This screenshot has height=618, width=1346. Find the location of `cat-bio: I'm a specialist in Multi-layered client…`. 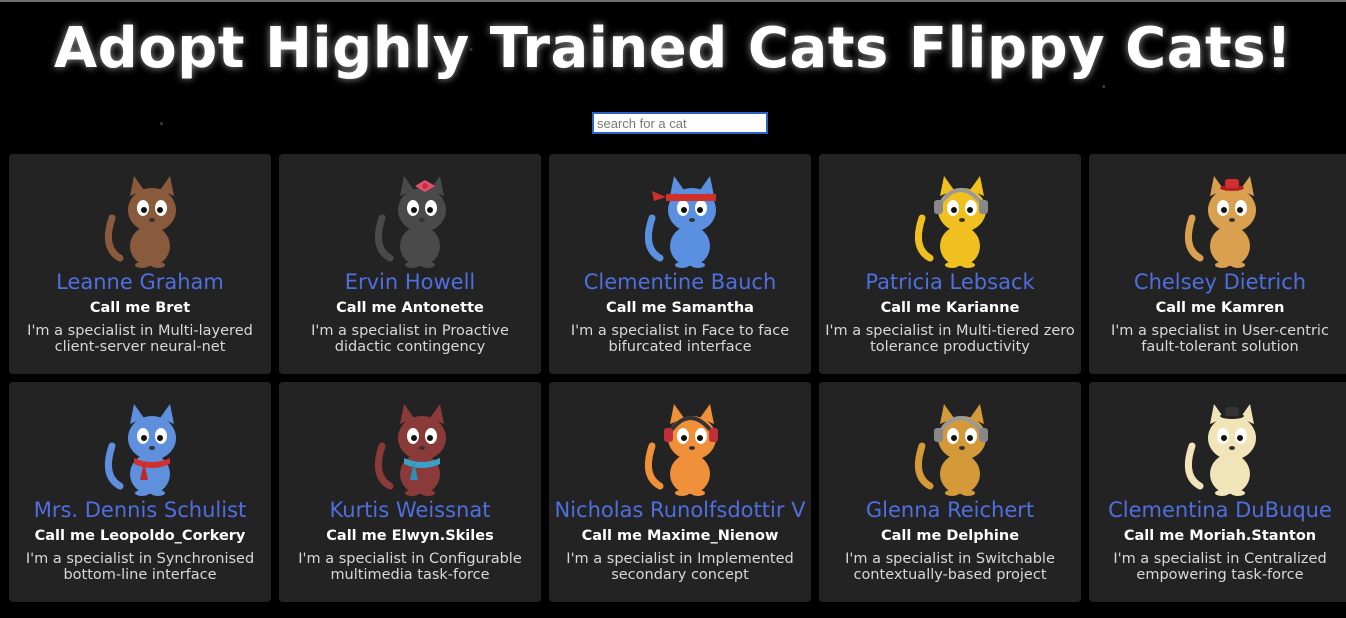

cat-bio: I'm a specialist in Multi-layered client… is located at coordinates (140, 339).